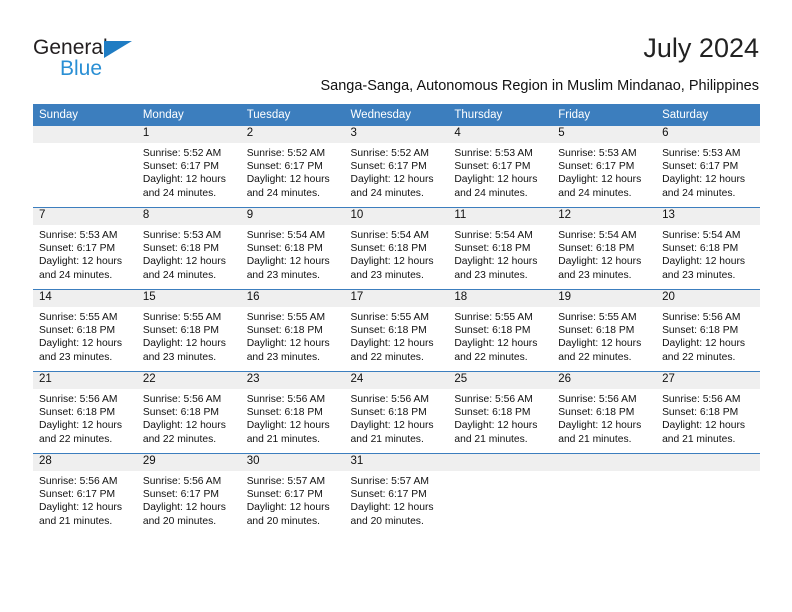 The height and width of the screenshot is (612, 792). What do you see at coordinates (604, 134) in the screenshot?
I see `day-number: 5` at bounding box center [604, 134].